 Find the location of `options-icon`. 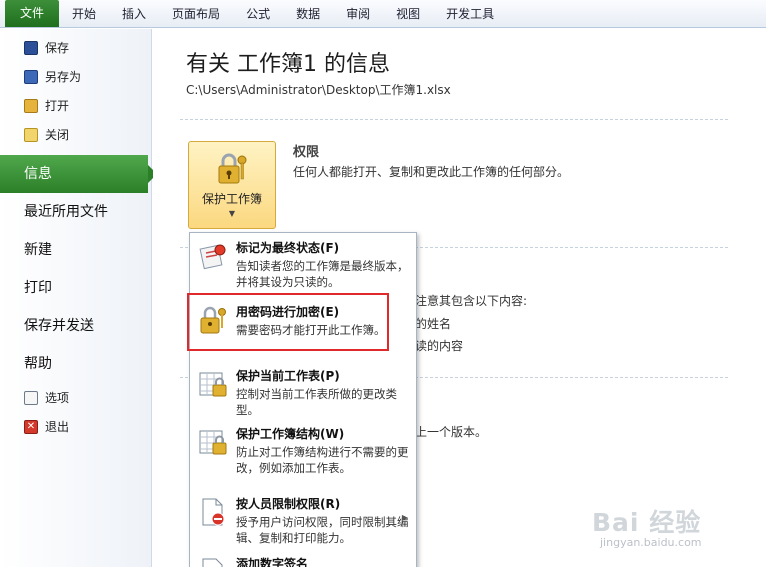

options-icon is located at coordinates (31, 397).